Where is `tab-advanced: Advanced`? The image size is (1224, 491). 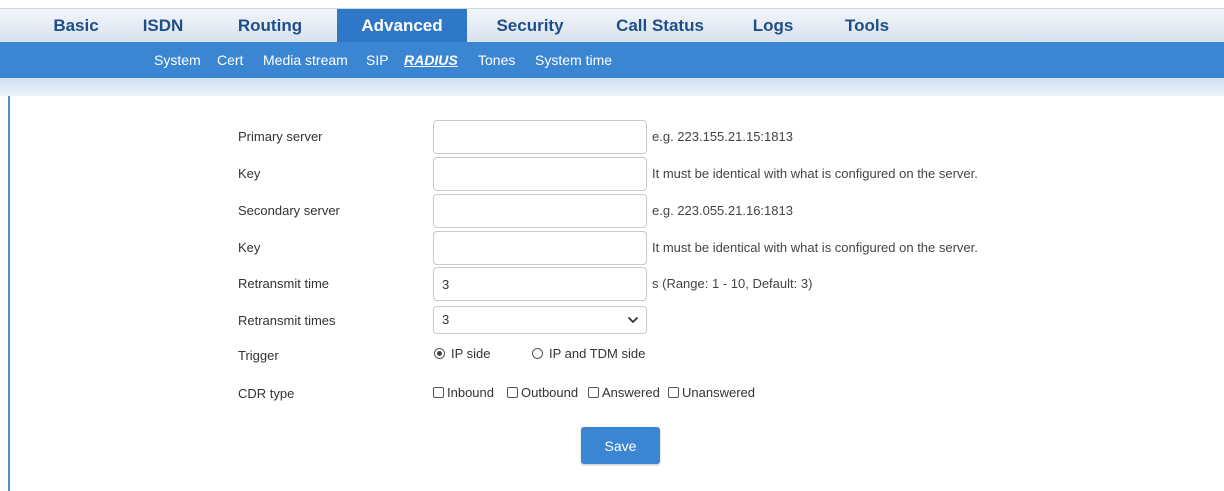 tab-advanced: Advanced is located at coordinates (402, 26).